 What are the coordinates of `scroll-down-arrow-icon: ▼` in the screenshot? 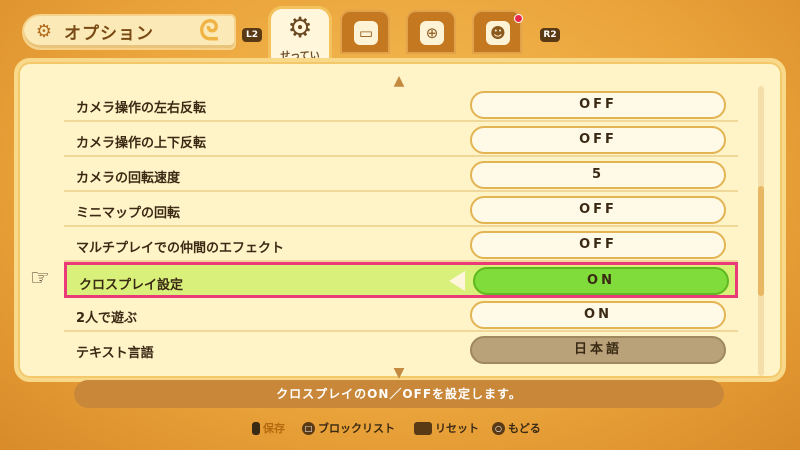 It's located at (399, 373).